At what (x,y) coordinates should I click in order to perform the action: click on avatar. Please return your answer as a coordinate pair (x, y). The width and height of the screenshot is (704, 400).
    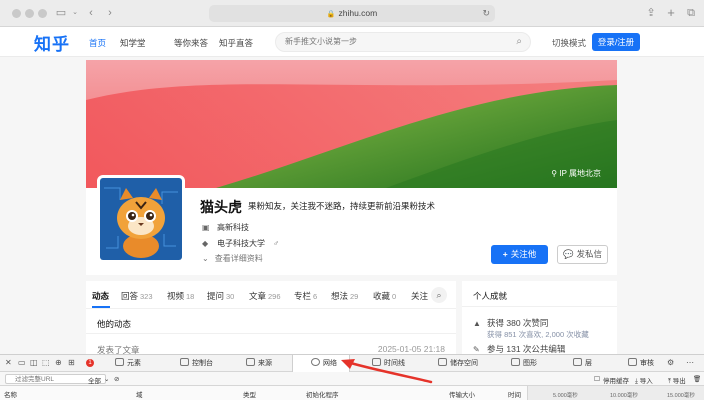
    Looking at the image, I should click on (141, 219).